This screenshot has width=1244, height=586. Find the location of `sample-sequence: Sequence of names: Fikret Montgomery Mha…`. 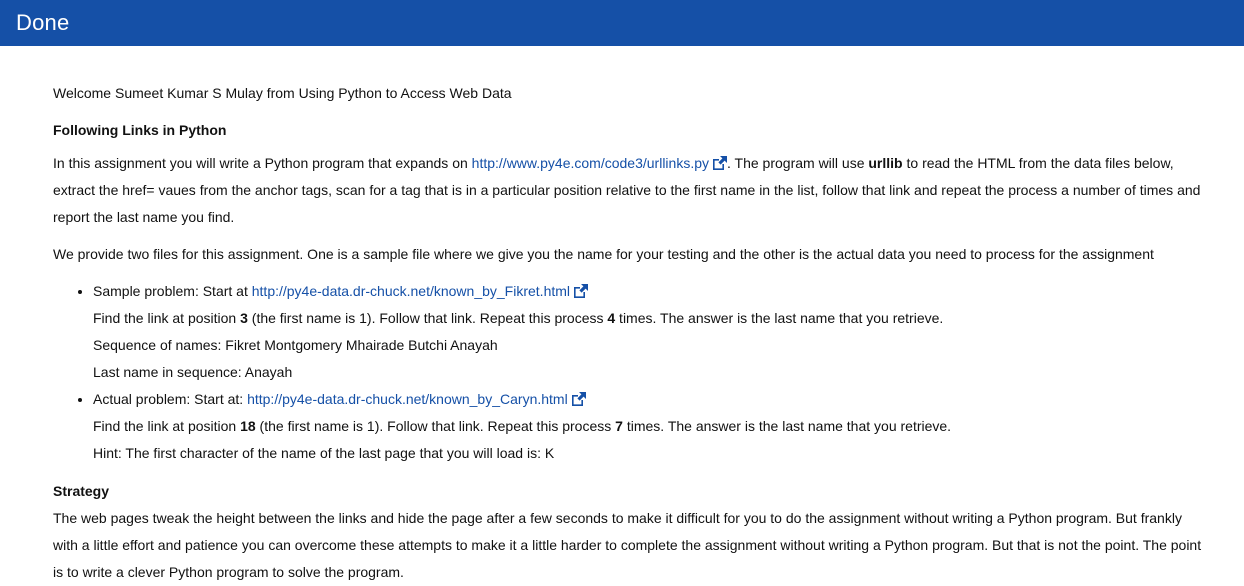

sample-sequence: Sequence of names: Fikret Montgomery Mha… is located at coordinates (295, 345).